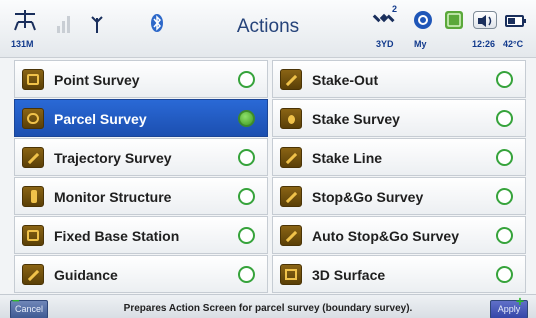 The height and width of the screenshot is (318, 536). I want to click on battery-icon, so click(516, 23).